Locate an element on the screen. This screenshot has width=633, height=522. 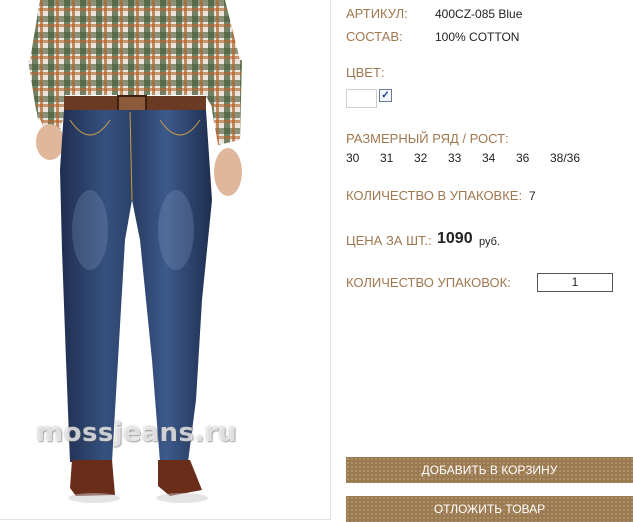
size-item: 34 is located at coordinates (489, 158).